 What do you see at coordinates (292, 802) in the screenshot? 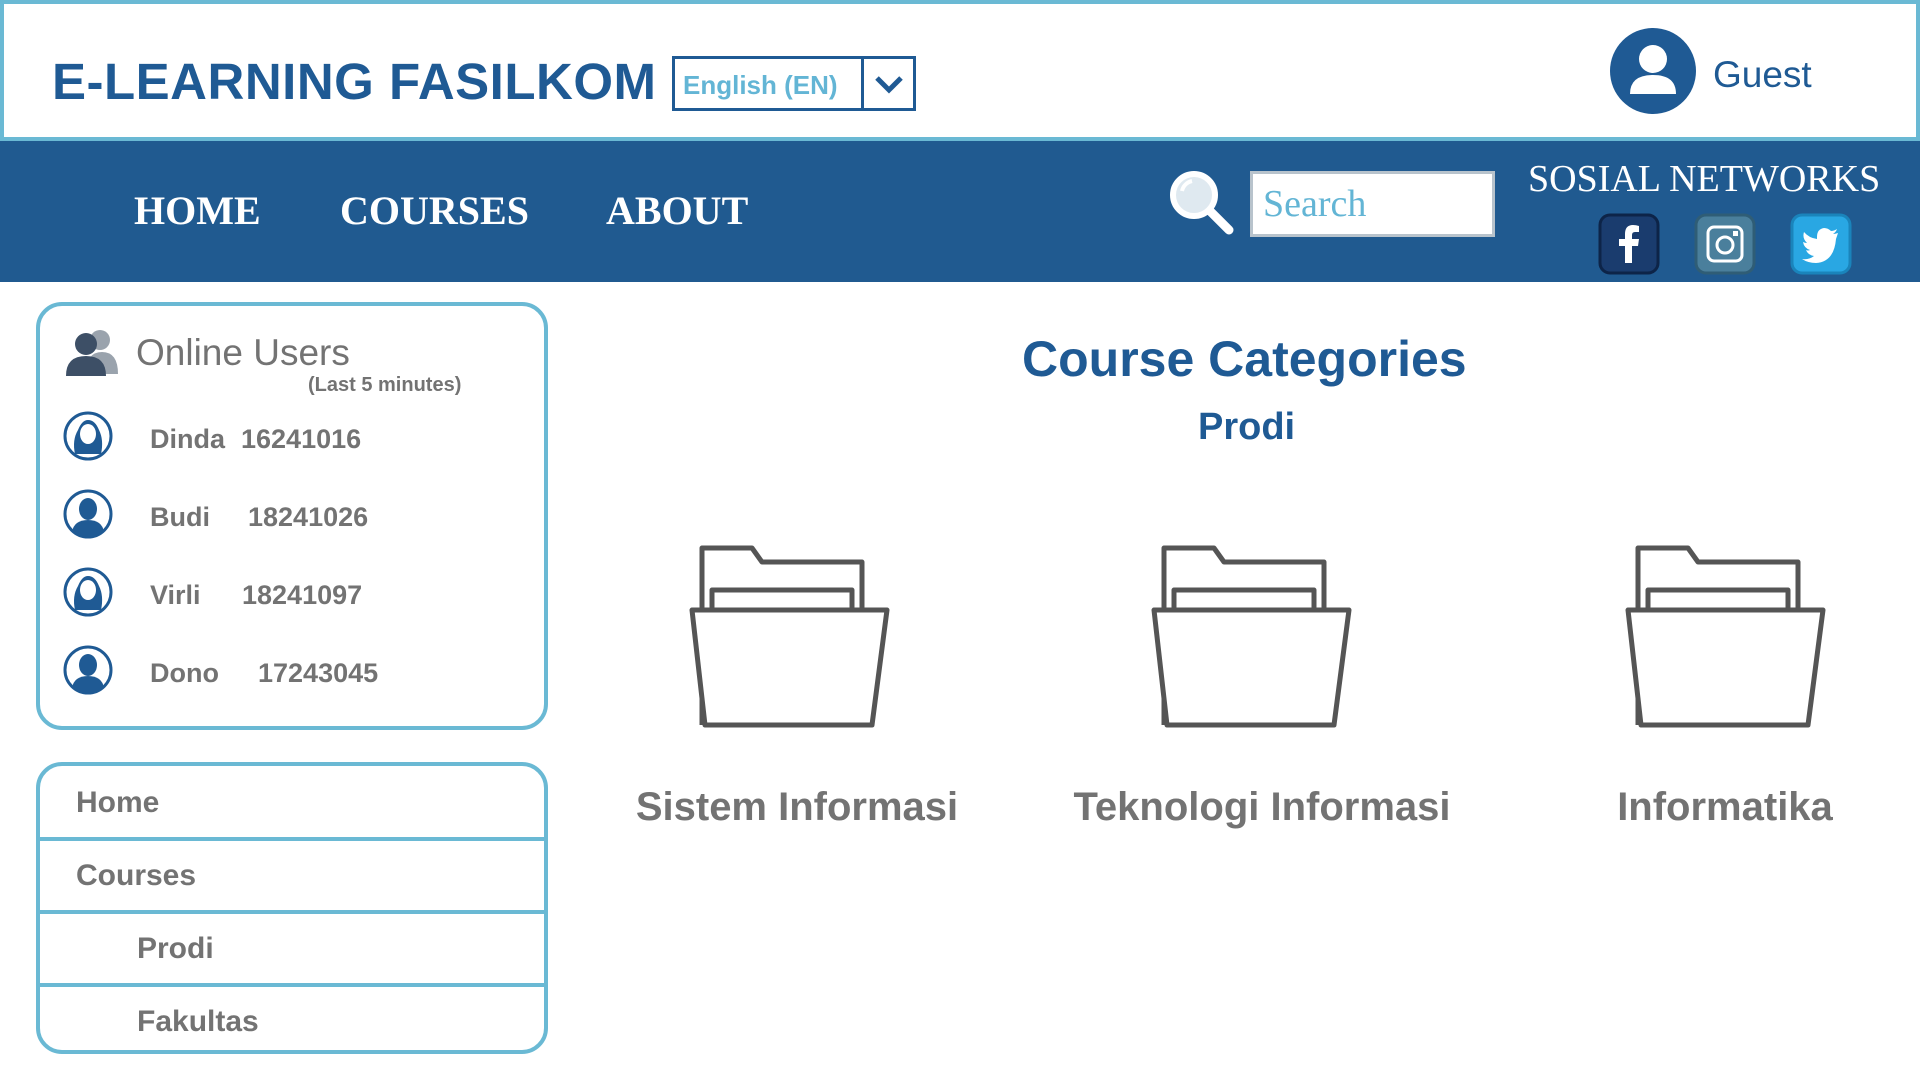
I see `side-menu-home: Home` at bounding box center [292, 802].